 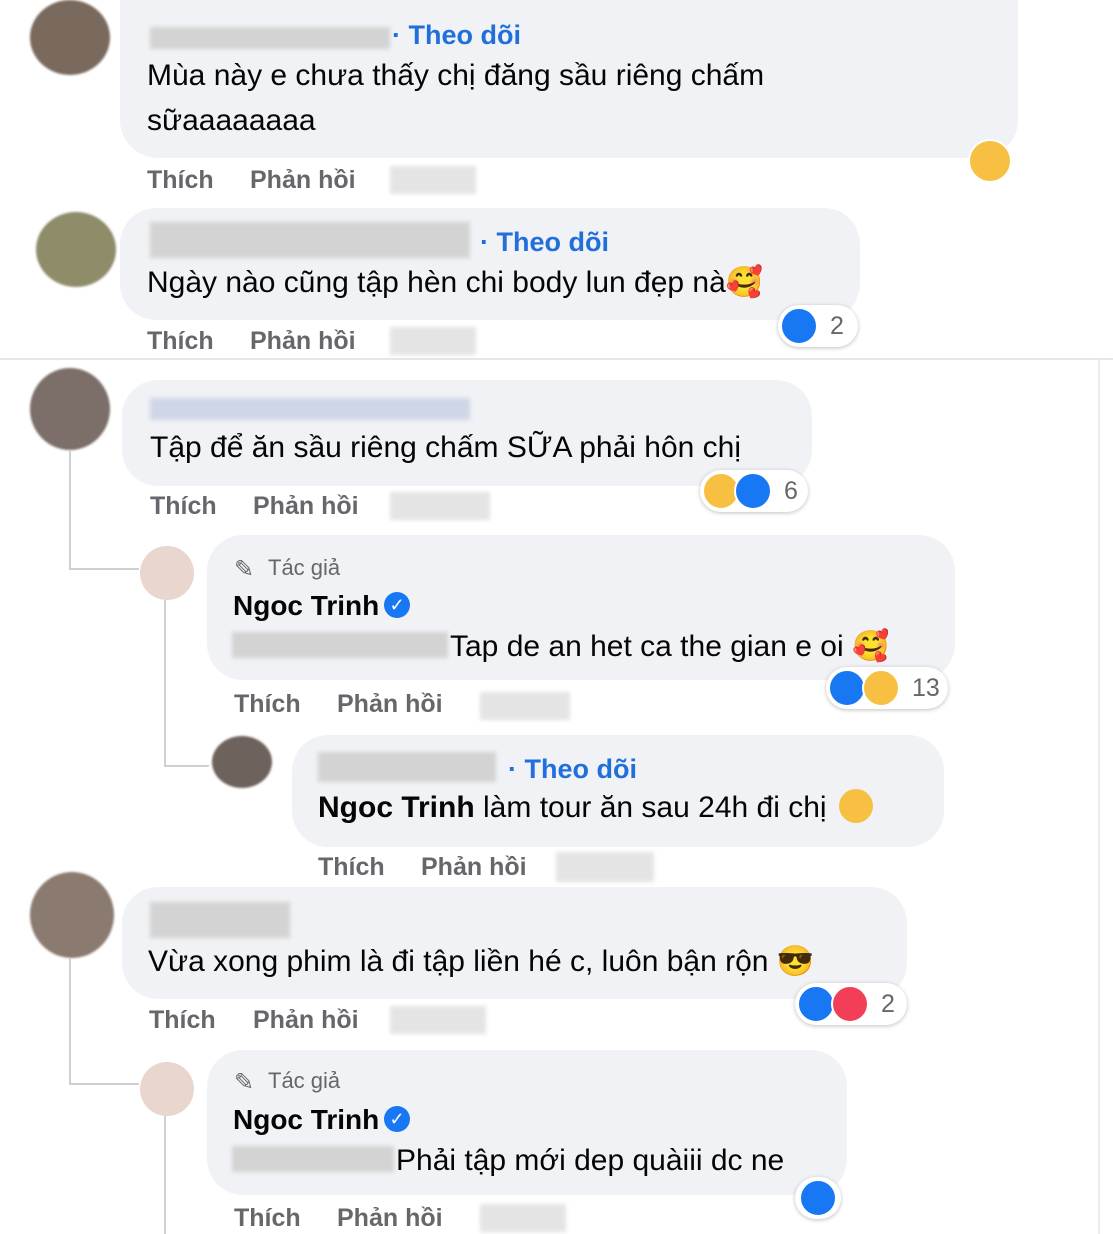 I want to click on reaction-summary, so click(x=818, y=1198).